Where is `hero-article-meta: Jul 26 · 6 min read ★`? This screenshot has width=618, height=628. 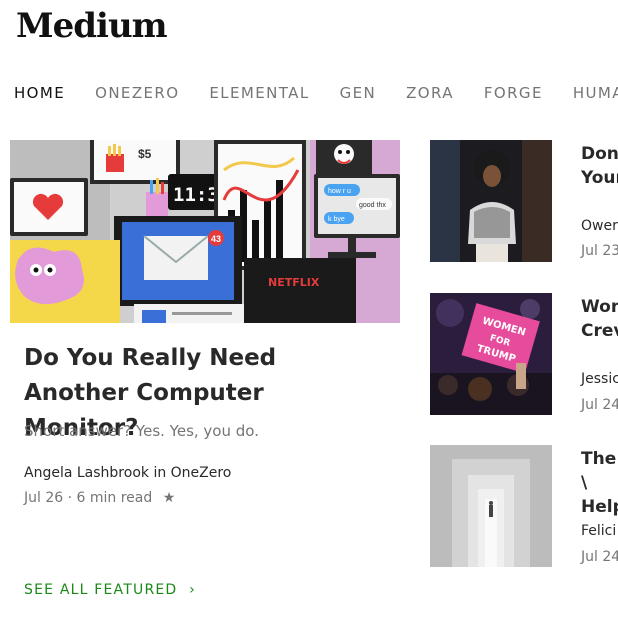 hero-article-meta: Jul 26 · 6 min read ★ is located at coordinates (99, 498).